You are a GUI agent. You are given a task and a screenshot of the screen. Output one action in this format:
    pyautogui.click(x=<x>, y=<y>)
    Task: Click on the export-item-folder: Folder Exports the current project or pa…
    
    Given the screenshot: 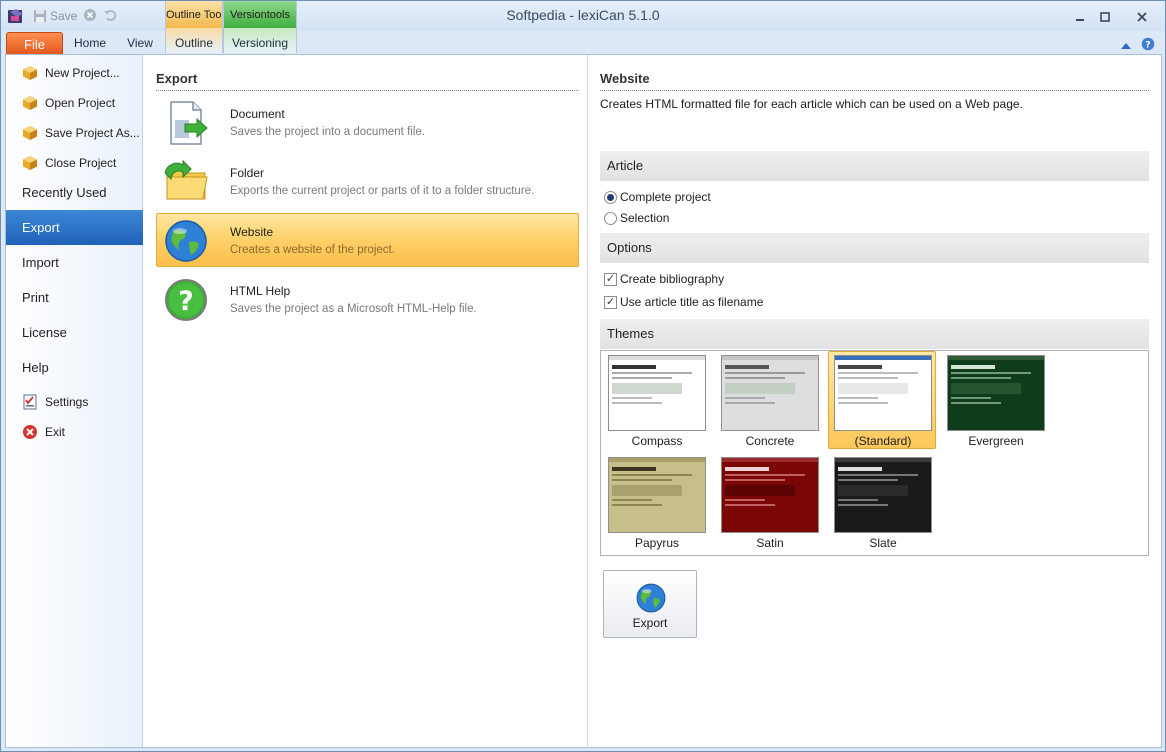 What is the action you would take?
    pyautogui.click(x=367, y=181)
    